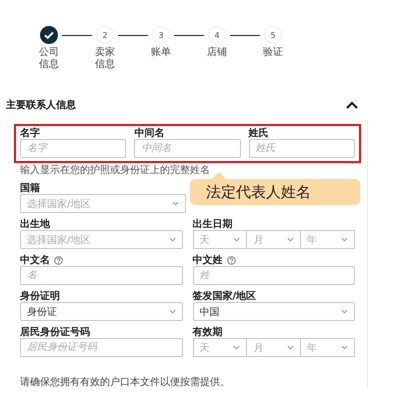 The image size is (416, 407). What do you see at coordinates (187, 148) in the screenshot?
I see `input-field: 中间名` at bounding box center [187, 148].